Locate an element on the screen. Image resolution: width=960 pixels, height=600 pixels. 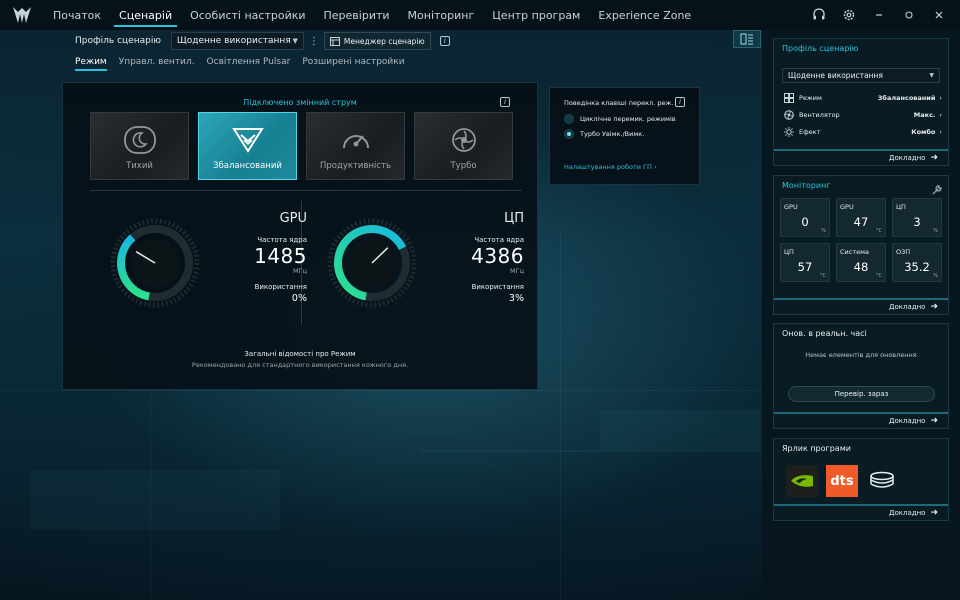
profile-card-select: Щоденне використання ▼ is located at coordinates (861, 75).